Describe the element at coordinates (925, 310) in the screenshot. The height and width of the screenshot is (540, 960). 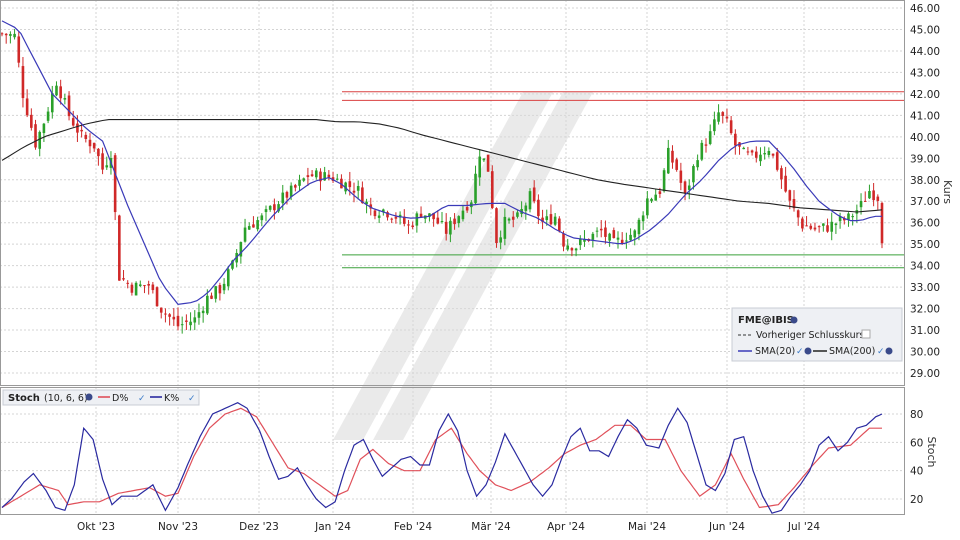
I see `price-tick: 32.00` at that location.